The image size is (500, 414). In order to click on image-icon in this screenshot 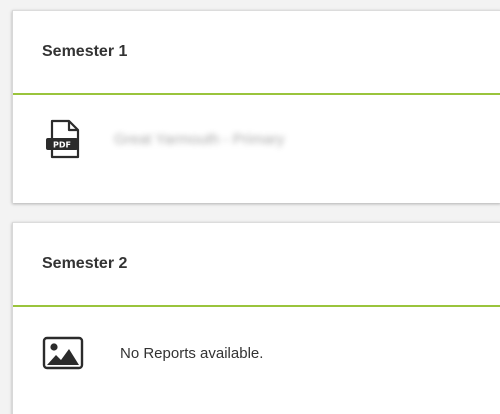, I will do `click(63, 353)`.